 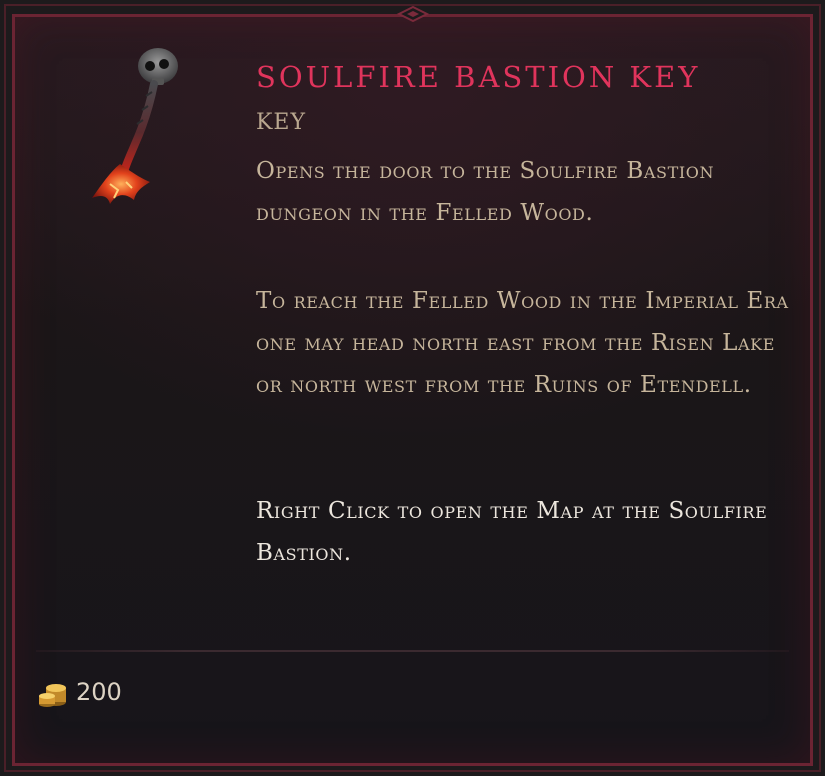 What do you see at coordinates (135, 126) in the screenshot?
I see `skull-key-icon` at bounding box center [135, 126].